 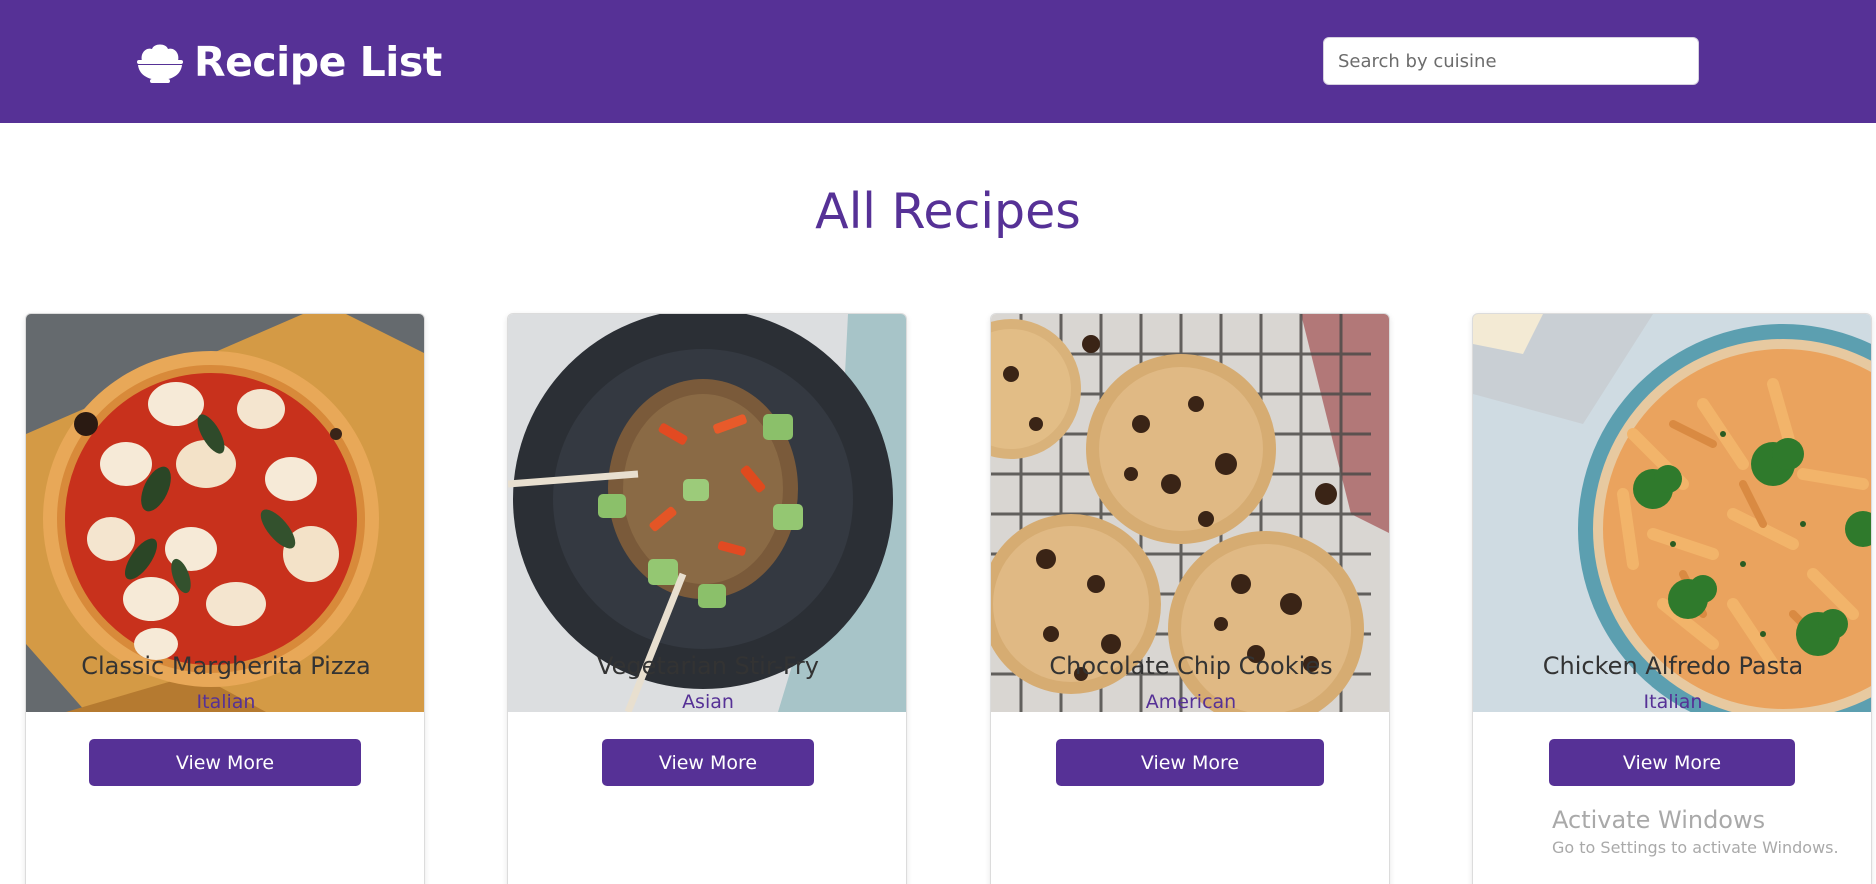 I want to click on recipe-card: Vegetarian Stir-Fry Asian View More, so click(x=707, y=598).